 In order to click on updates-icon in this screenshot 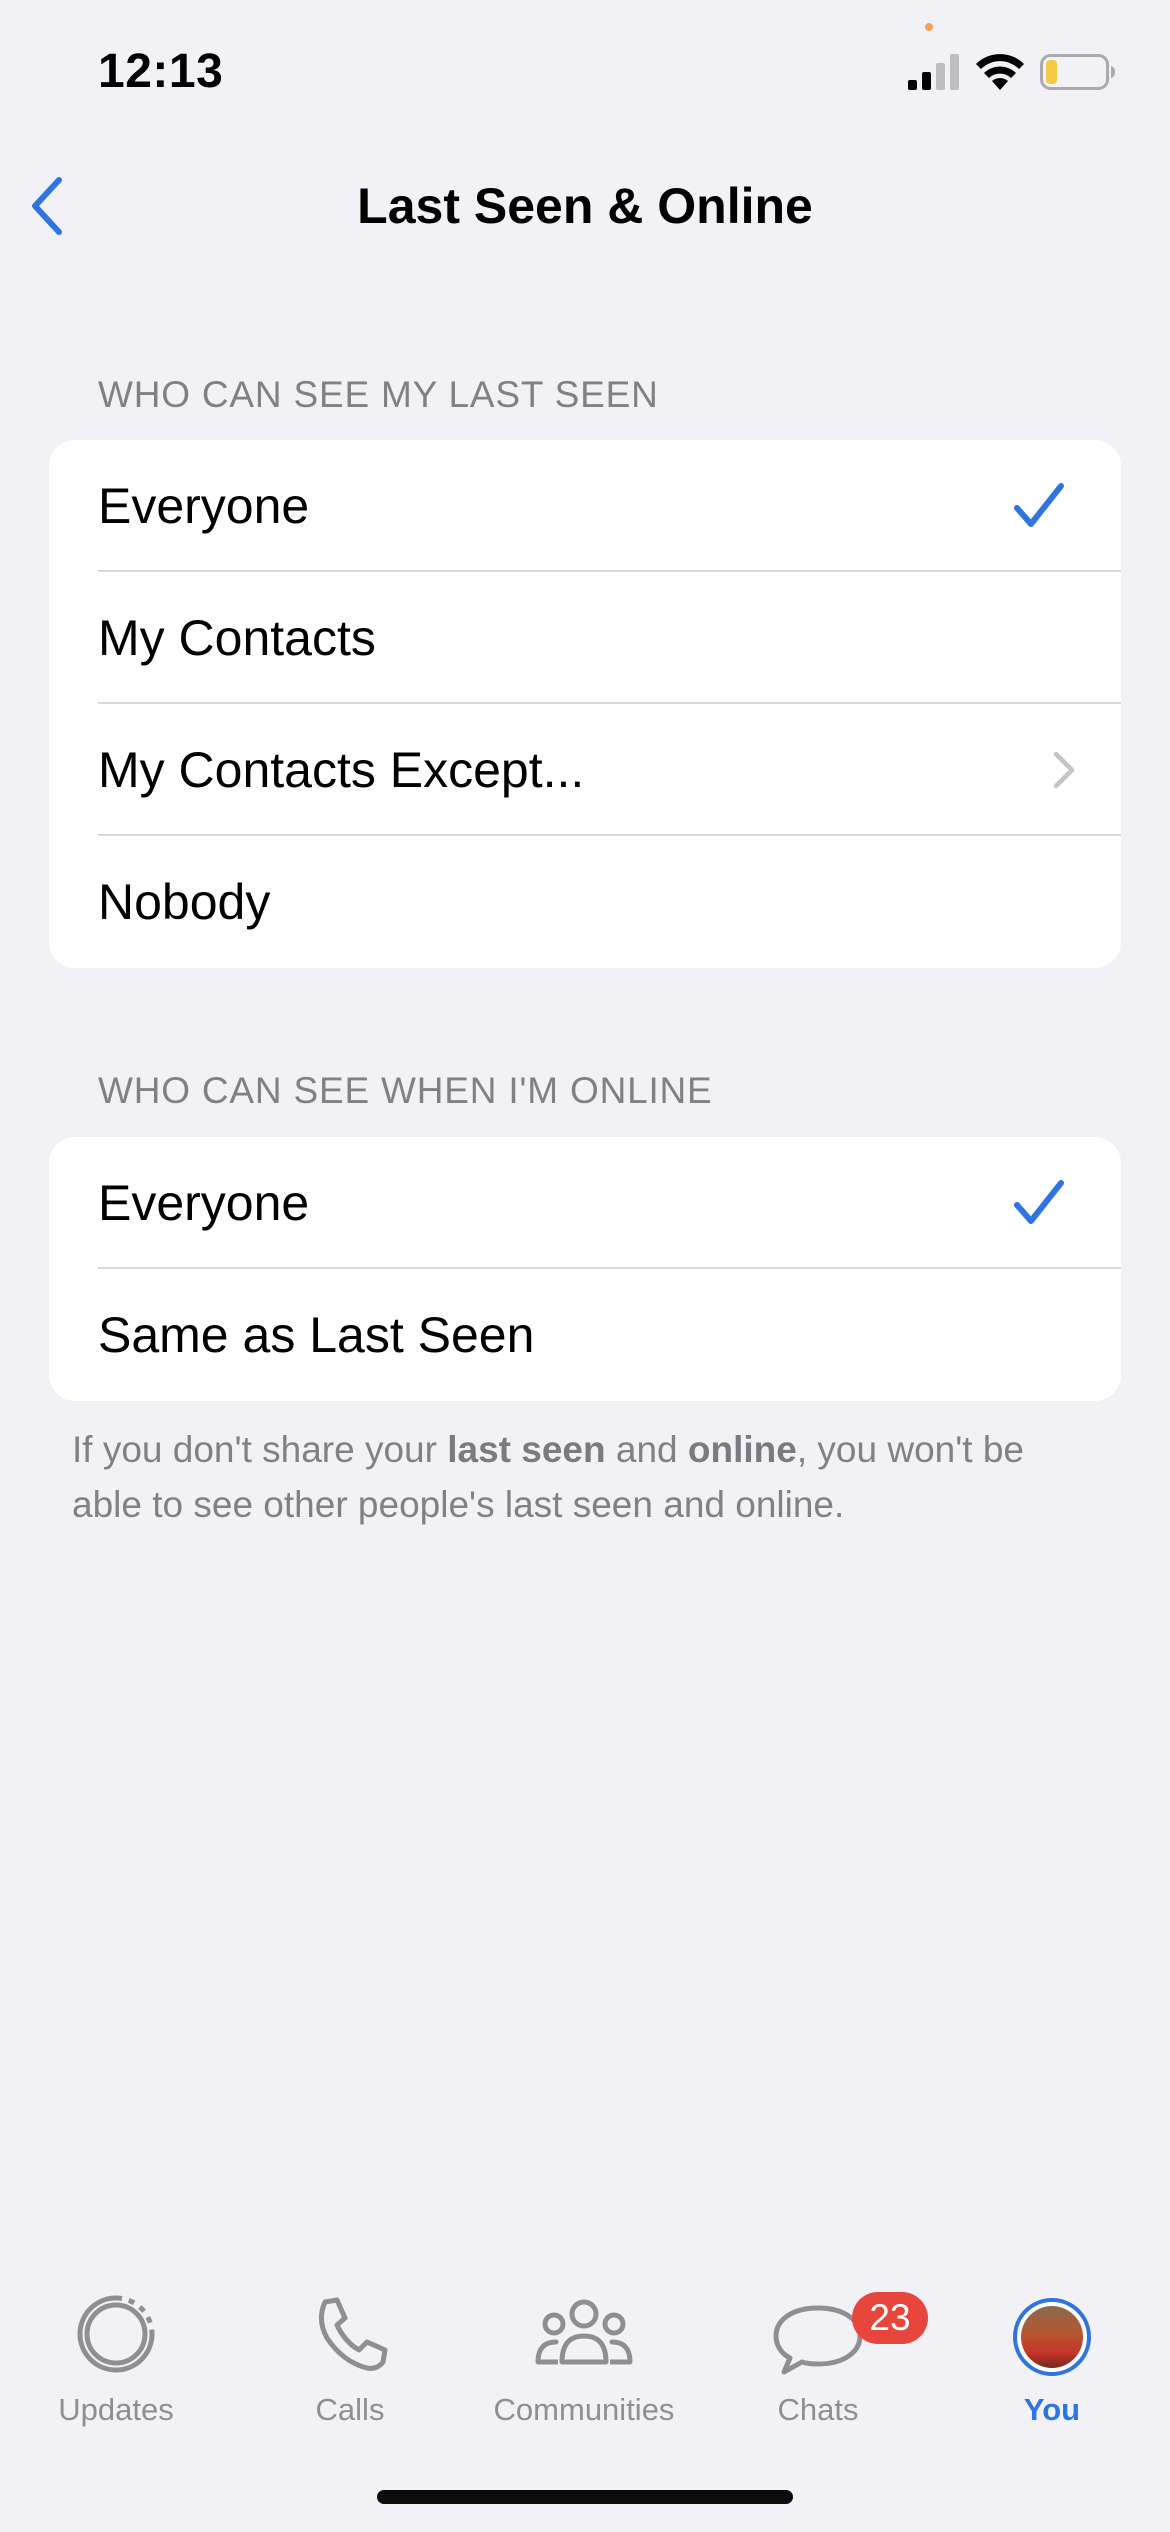, I will do `click(116, 2334)`.